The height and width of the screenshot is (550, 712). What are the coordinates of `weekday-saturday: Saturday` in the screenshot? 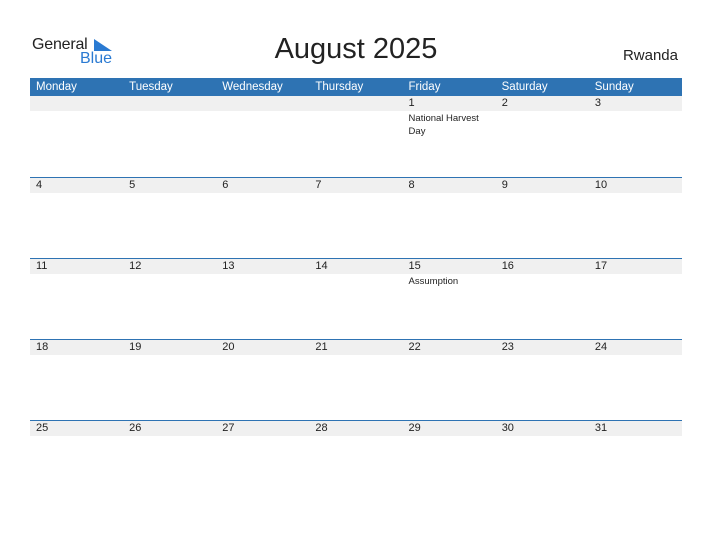 It's located at (524, 87).